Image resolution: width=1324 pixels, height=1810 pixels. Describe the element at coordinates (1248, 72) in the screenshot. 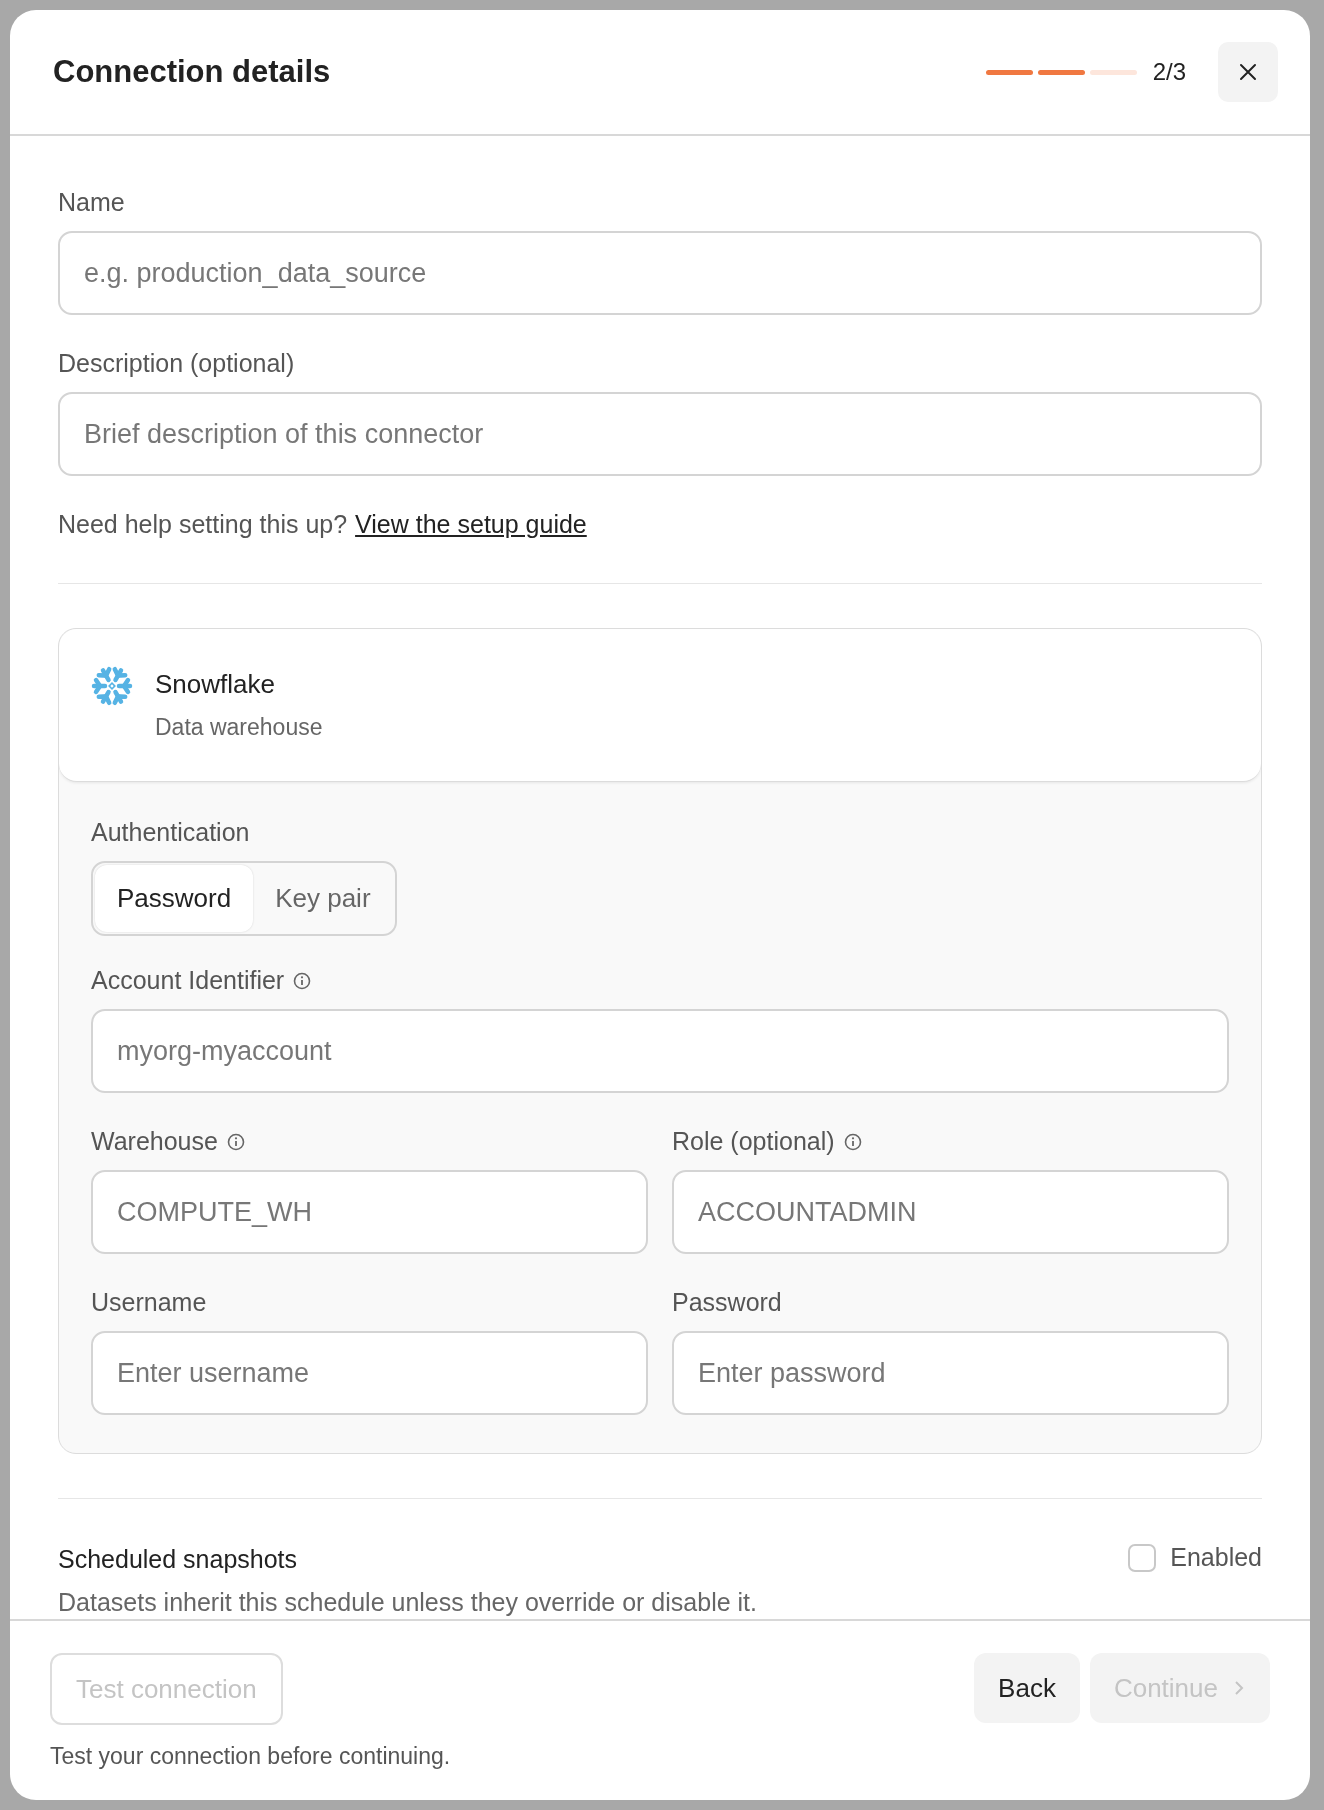

I see `close-button` at that location.